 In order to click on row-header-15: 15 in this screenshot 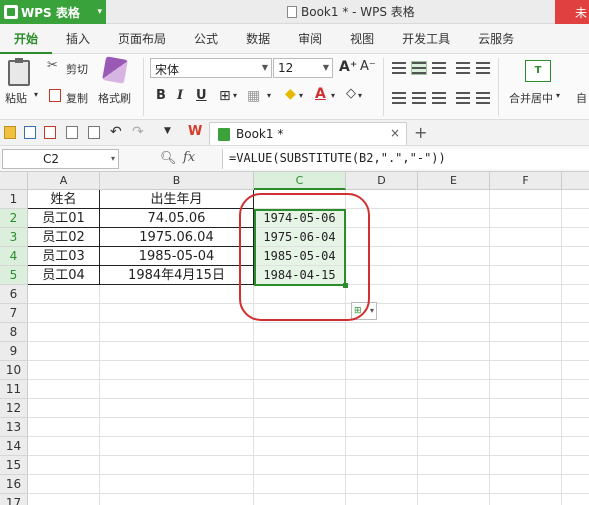, I will do `click(14, 465)`.